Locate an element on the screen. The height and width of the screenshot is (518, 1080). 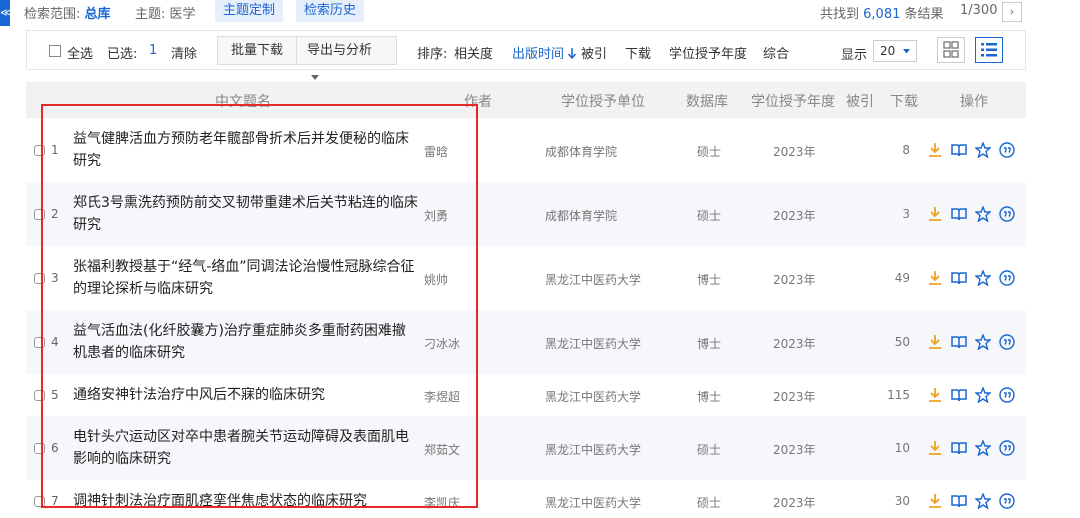
search-history-button: 检索历史 is located at coordinates (330, 11).